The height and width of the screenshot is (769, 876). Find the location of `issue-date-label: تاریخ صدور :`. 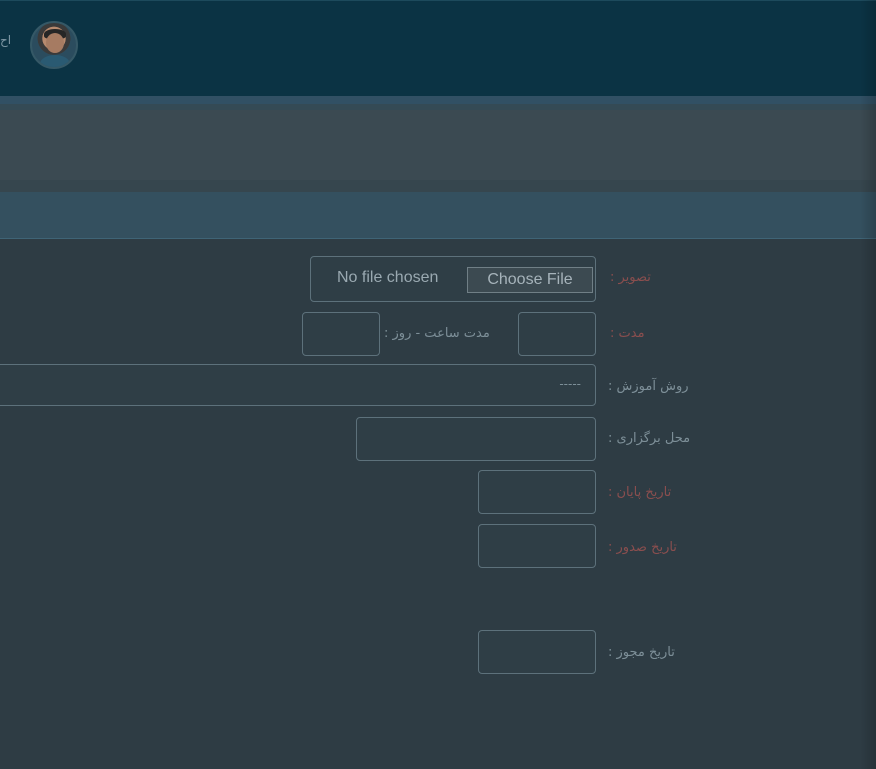

issue-date-label: تاریخ صدور : is located at coordinates (642, 547).